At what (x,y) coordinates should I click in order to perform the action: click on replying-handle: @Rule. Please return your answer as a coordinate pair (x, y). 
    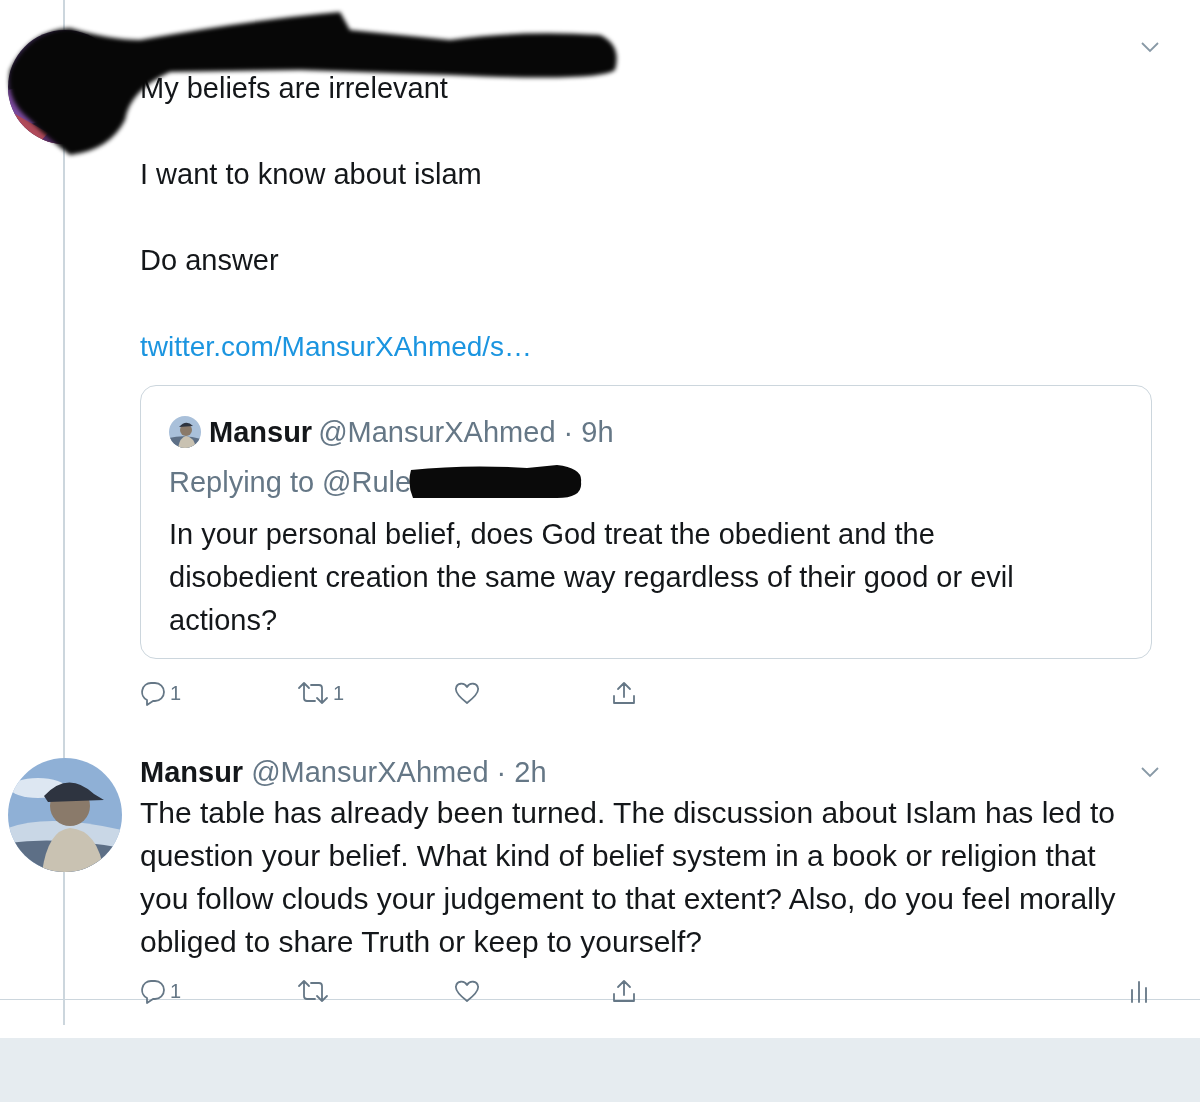
    Looking at the image, I should click on (367, 482).